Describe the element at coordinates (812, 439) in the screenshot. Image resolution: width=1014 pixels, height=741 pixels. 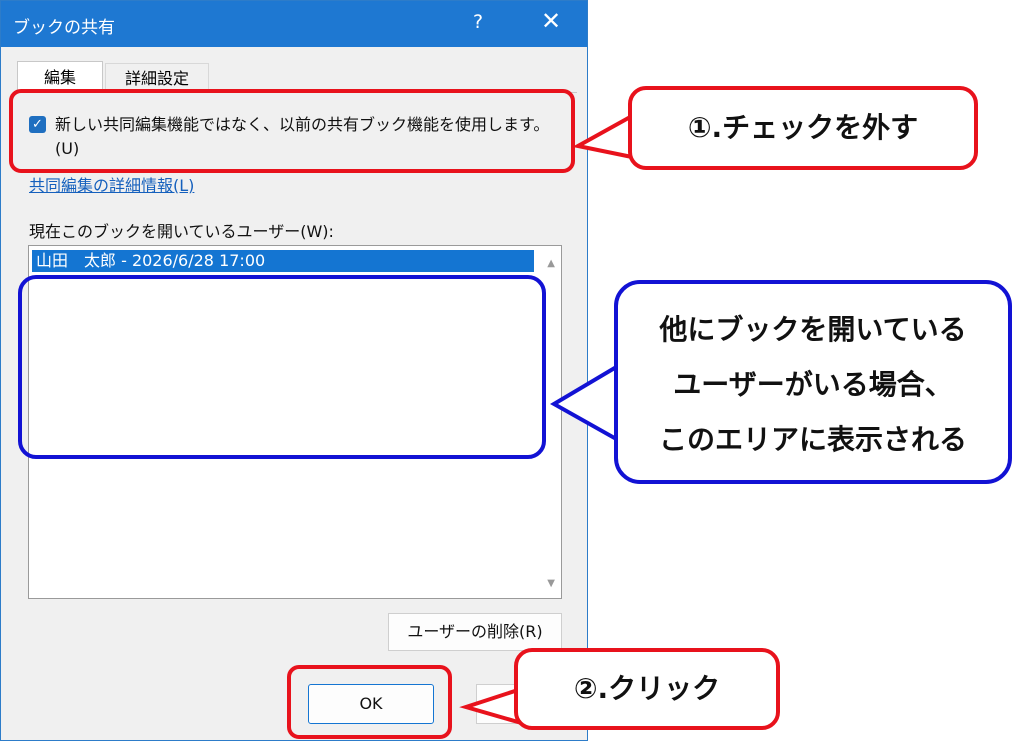
I see `callout-line: このエリアに表示される` at that location.